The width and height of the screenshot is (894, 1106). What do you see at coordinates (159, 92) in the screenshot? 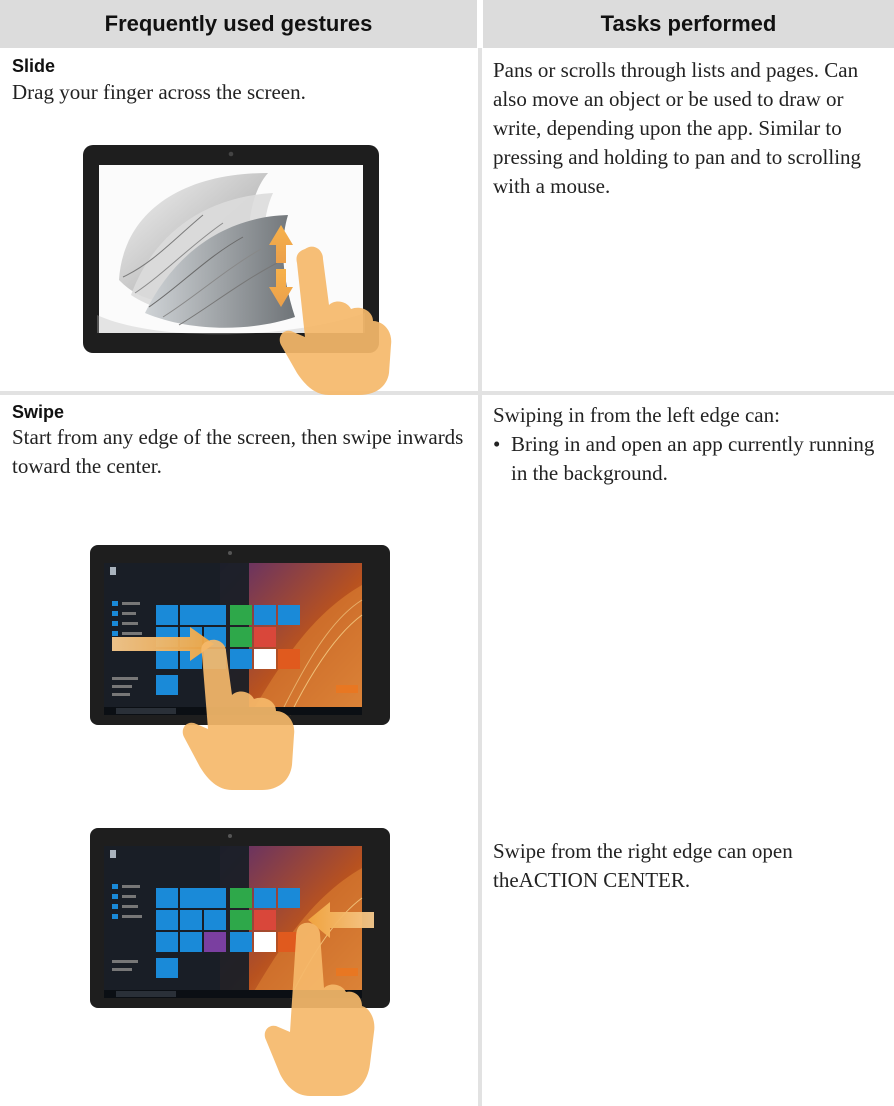
I see `gesture-instruction-slide: Drag your finger across the screen.` at bounding box center [159, 92].